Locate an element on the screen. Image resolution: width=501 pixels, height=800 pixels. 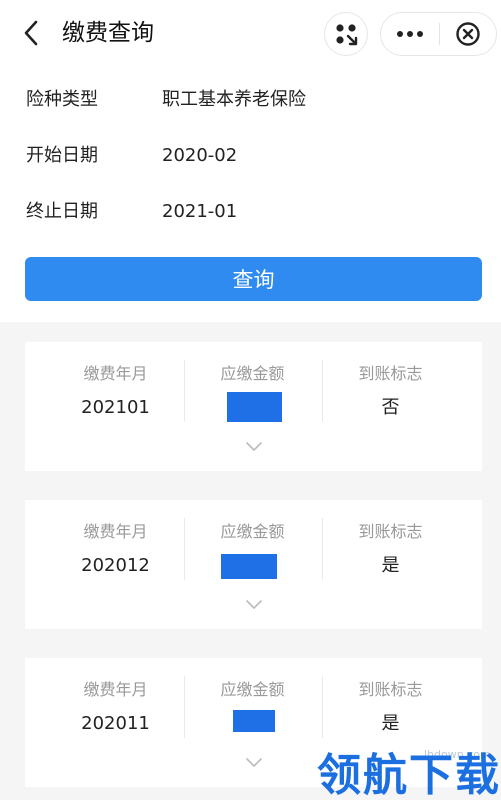
insurance-type-value: 职工基本养老保险 is located at coordinates (234, 100).